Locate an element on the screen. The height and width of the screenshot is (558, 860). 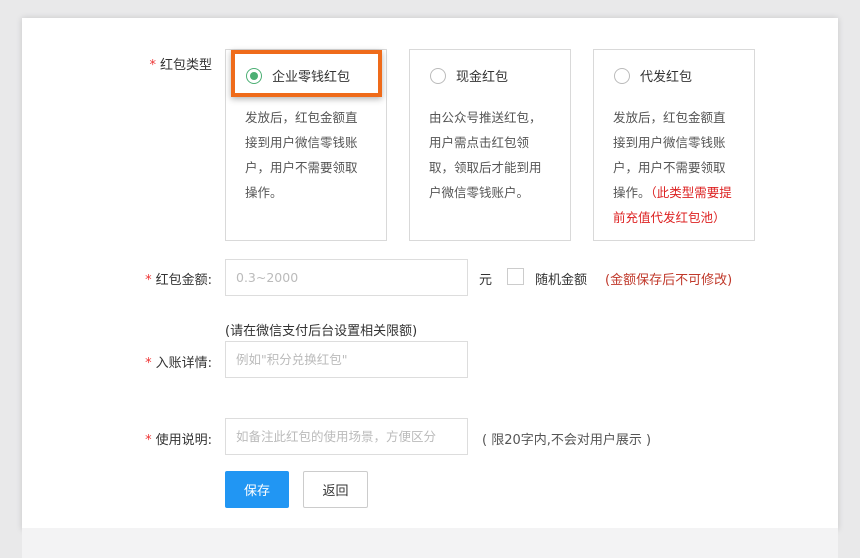
type-label: * 红包类型 is located at coordinates (180, 65).